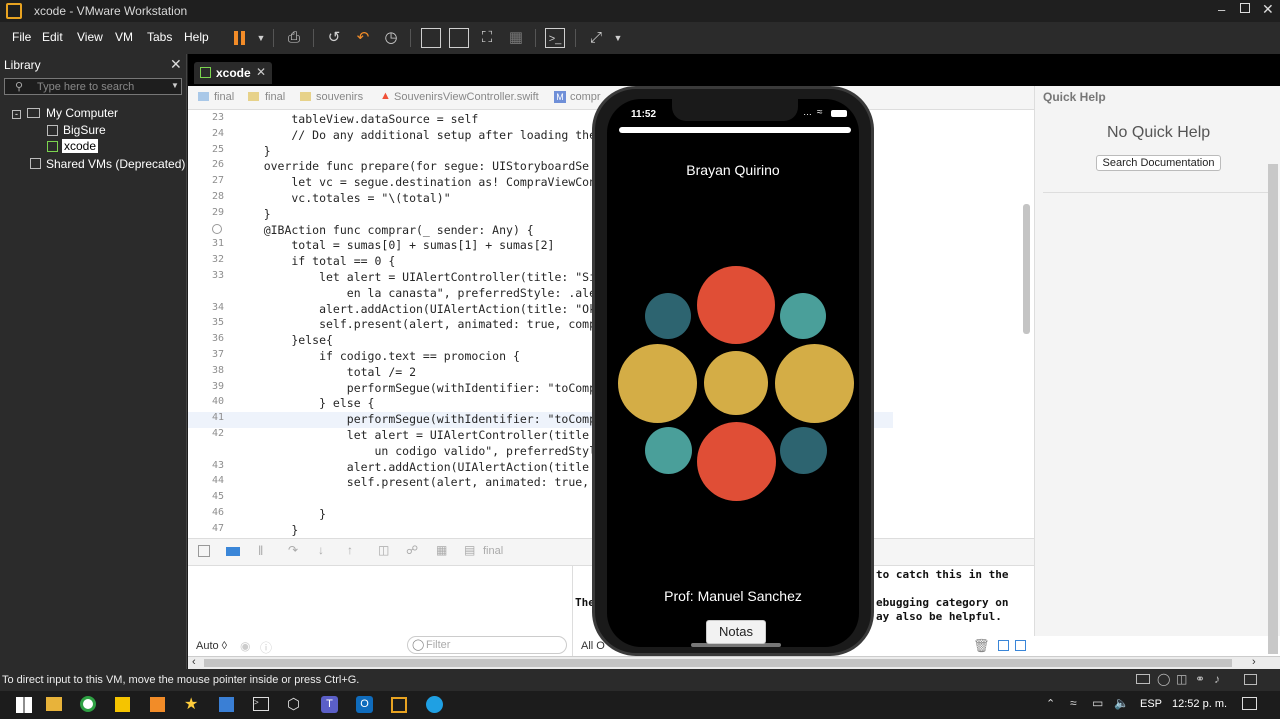 This screenshot has width=1280, height=719. What do you see at coordinates (1199, 704) in the screenshot?
I see `clock: 12:52 p. m.` at bounding box center [1199, 704].